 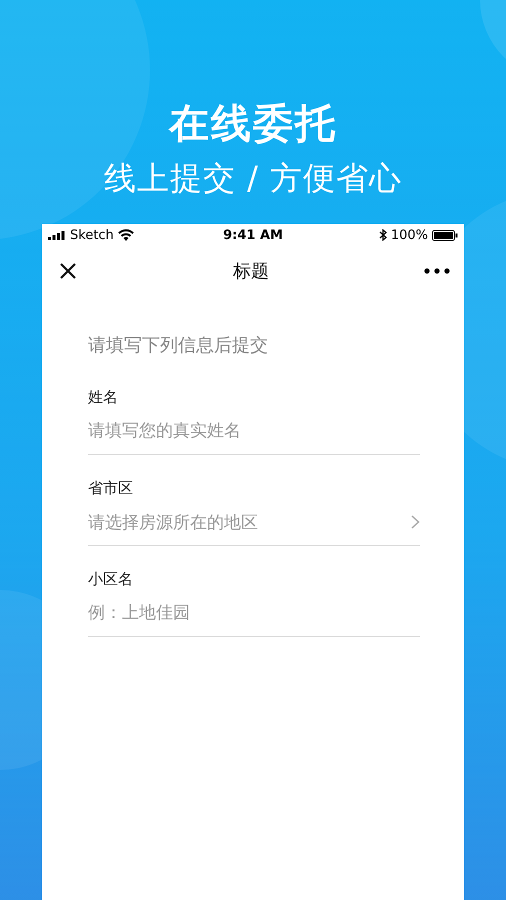 I want to click on input-field: 请填写您的真实姓名, so click(x=254, y=431).